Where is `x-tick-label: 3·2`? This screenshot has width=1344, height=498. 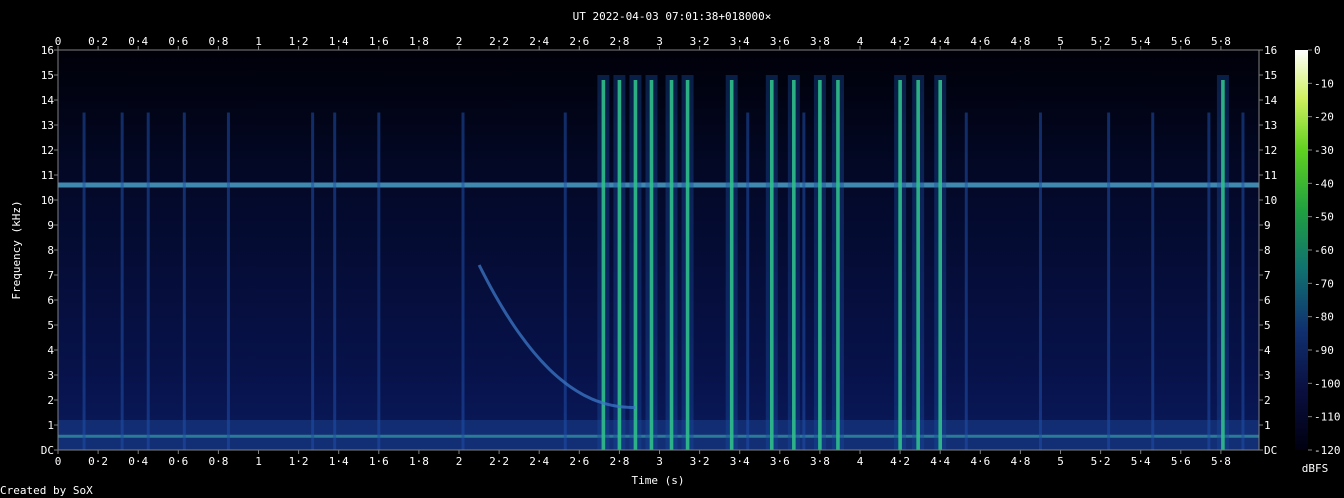 x-tick-label: 3·2 is located at coordinates (700, 41).